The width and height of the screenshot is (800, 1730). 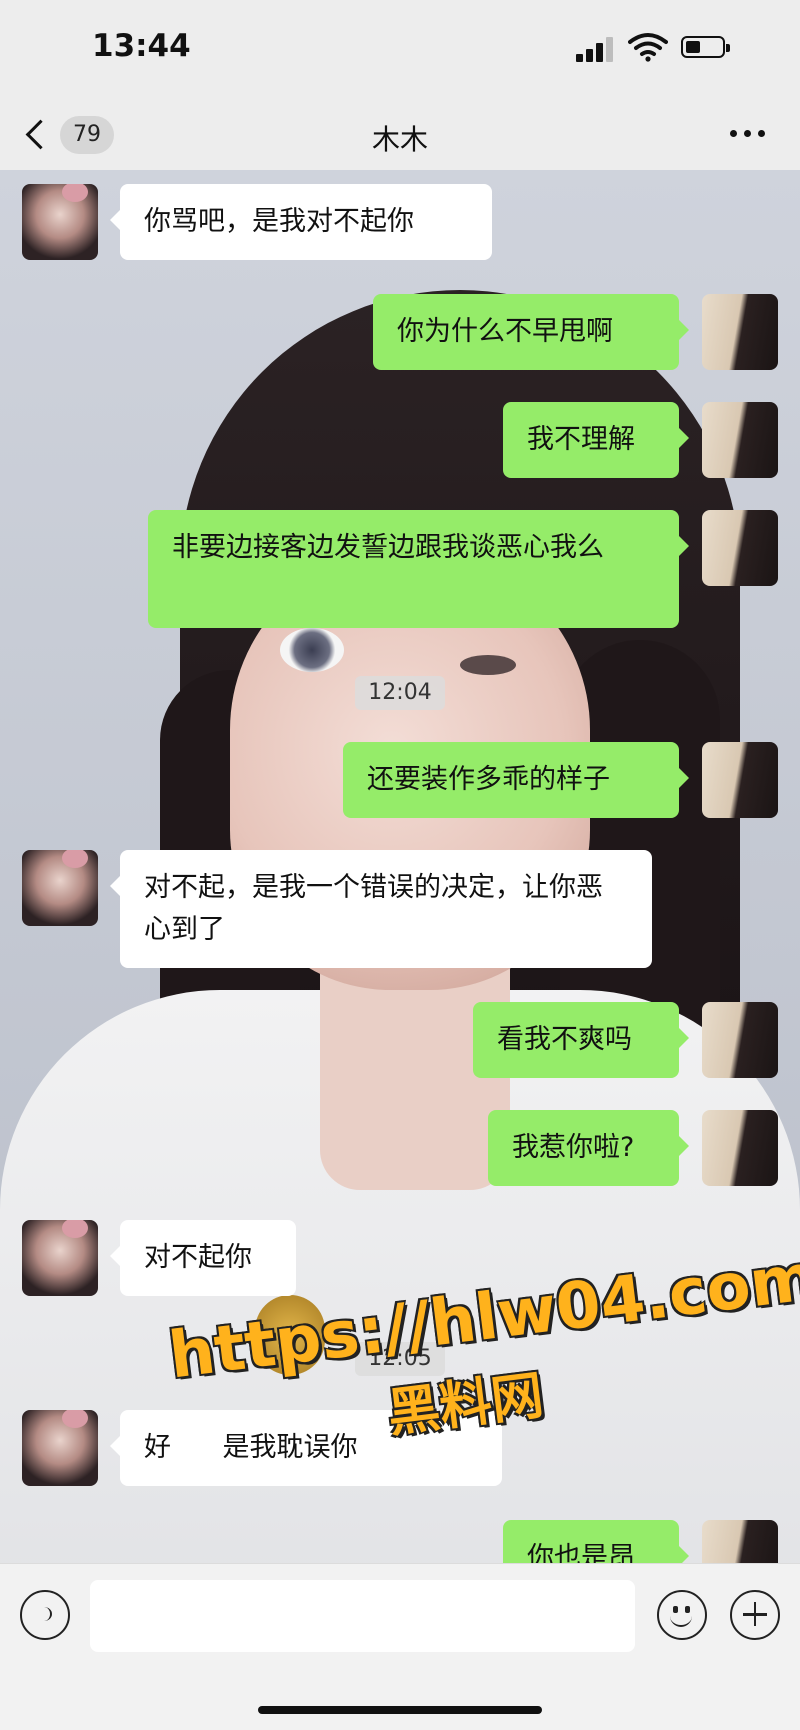 What do you see at coordinates (588, 1148) in the screenshot?
I see `message-bubble-sent: 我惹你啦?` at bounding box center [588, 1148].